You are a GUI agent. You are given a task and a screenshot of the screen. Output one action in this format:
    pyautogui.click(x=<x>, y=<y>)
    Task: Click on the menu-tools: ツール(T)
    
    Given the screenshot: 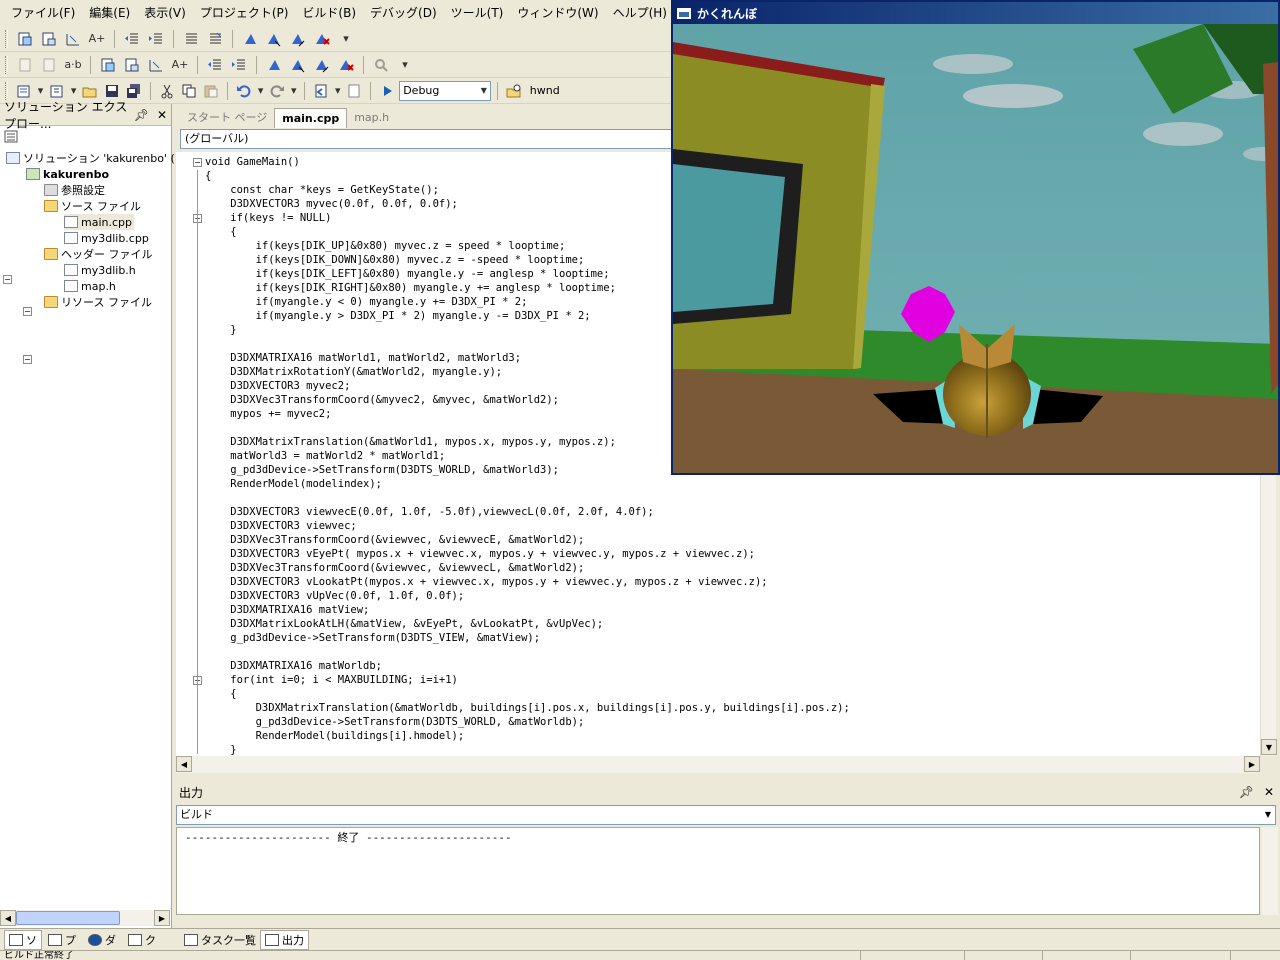 What is the action you would take?
    pyautogui.click(x=477, y=13)
    